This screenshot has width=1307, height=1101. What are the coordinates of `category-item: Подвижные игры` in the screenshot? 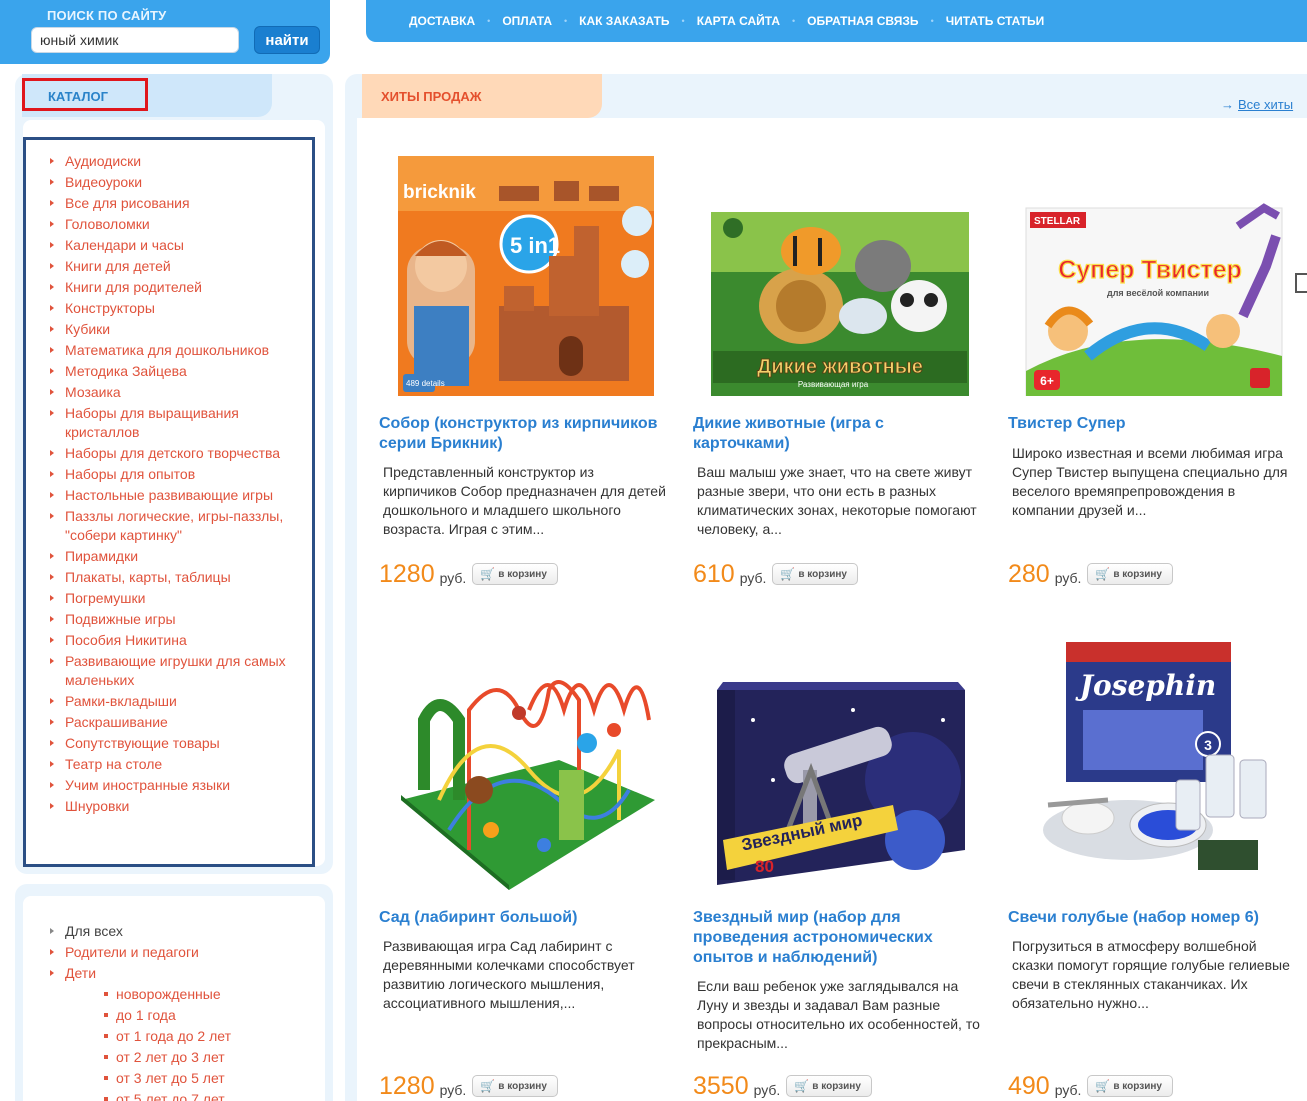 It's located at (178, 619).